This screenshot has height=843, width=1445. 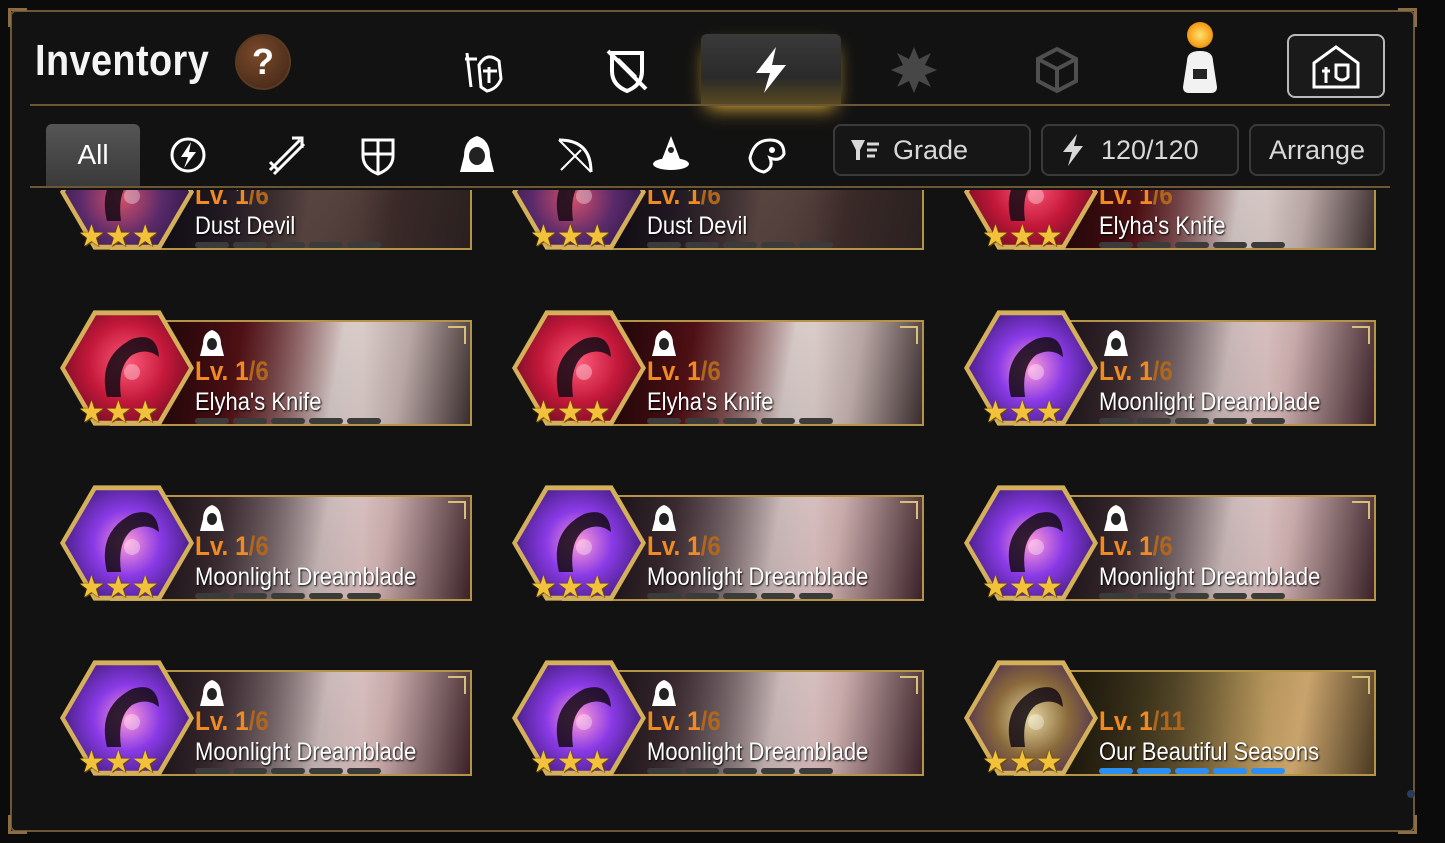 What do you see at coordinates (771, 70) in the screenshot?
I see `tab-lightning` at bounding box center [771, 70].